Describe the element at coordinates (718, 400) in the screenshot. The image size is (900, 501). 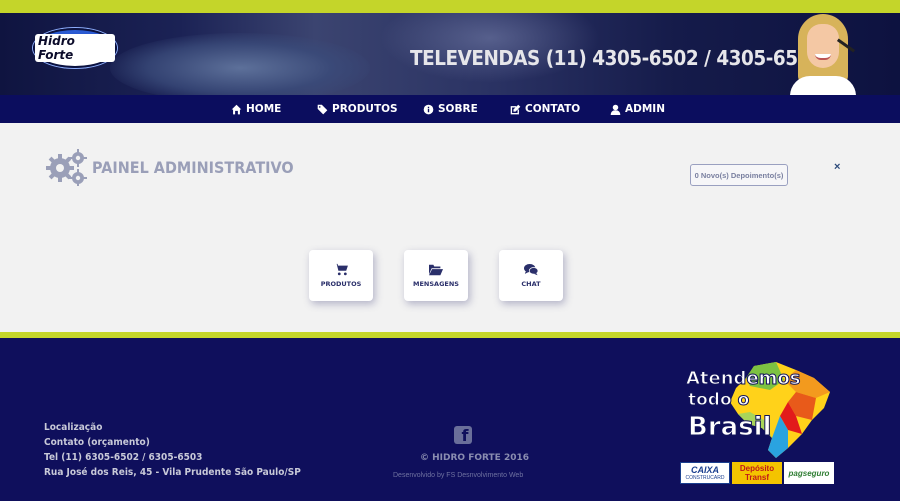
I see `banner-line-2: todo o` at that location.